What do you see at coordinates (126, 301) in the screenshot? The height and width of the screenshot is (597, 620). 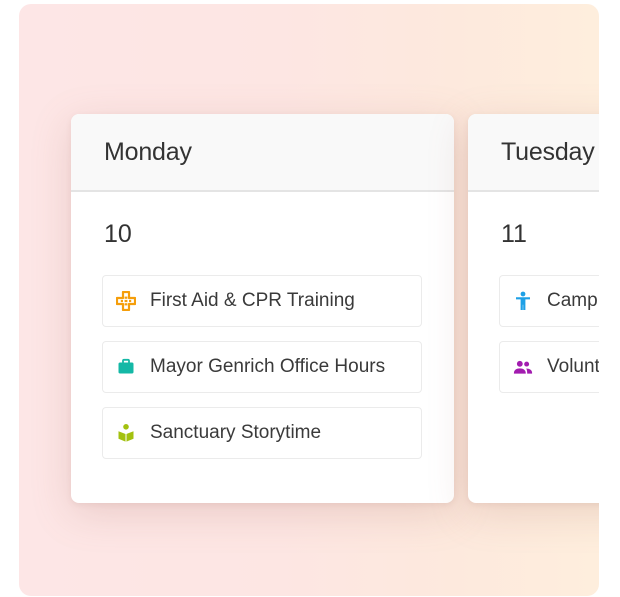 I see `first-aid-icon` at bounding box center [126, 301].